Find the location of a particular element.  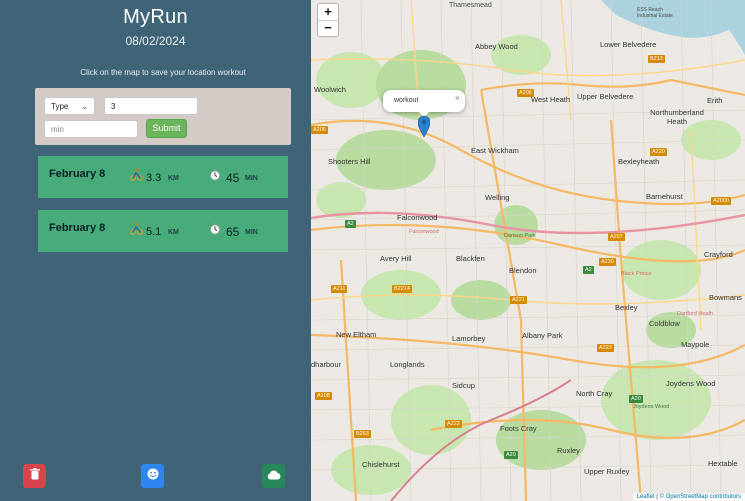

map-place-label: Northumberland Heath is located at coordinates (677, 117).